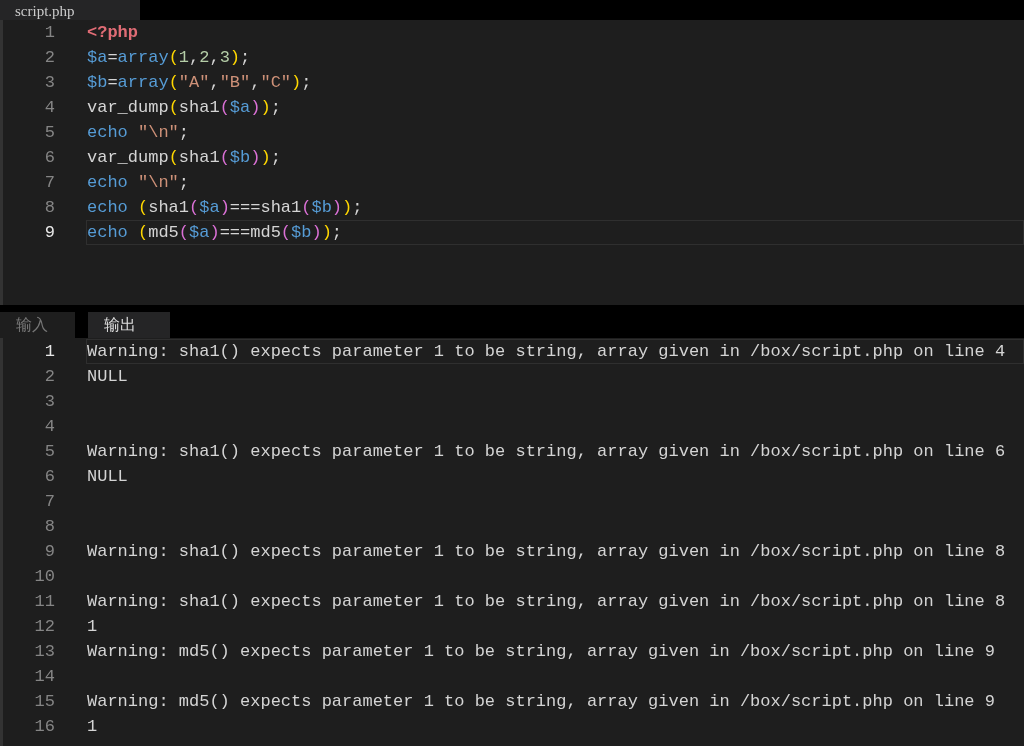  I want to click on line-number: 13, so click(44, 651).